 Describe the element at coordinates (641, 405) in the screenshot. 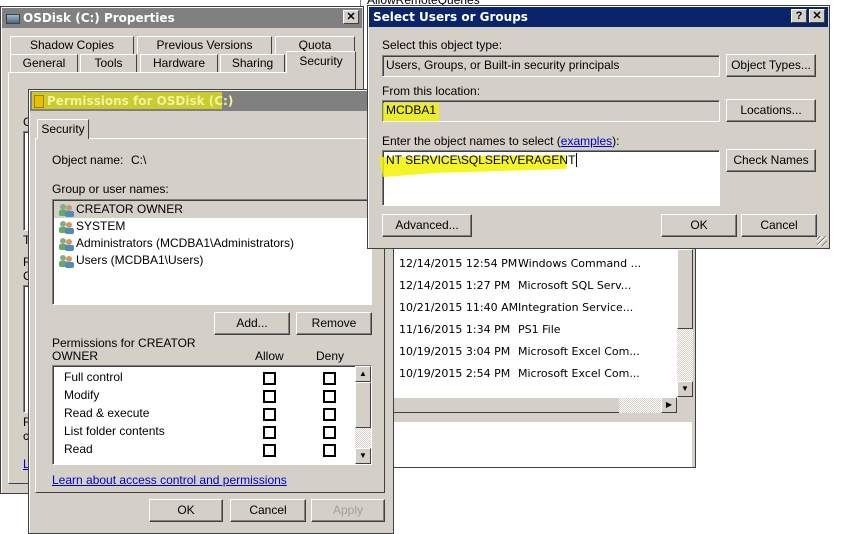

I see `explorer-hscroll-track` at that location.